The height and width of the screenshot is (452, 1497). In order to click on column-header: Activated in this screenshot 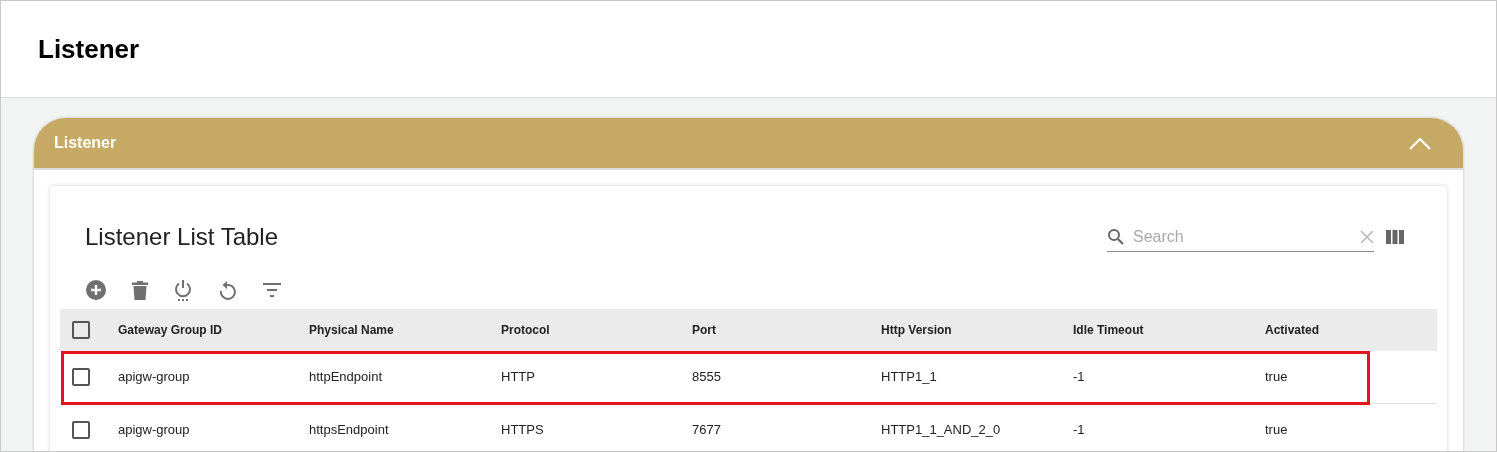, I will do `click(1351, 330)`.